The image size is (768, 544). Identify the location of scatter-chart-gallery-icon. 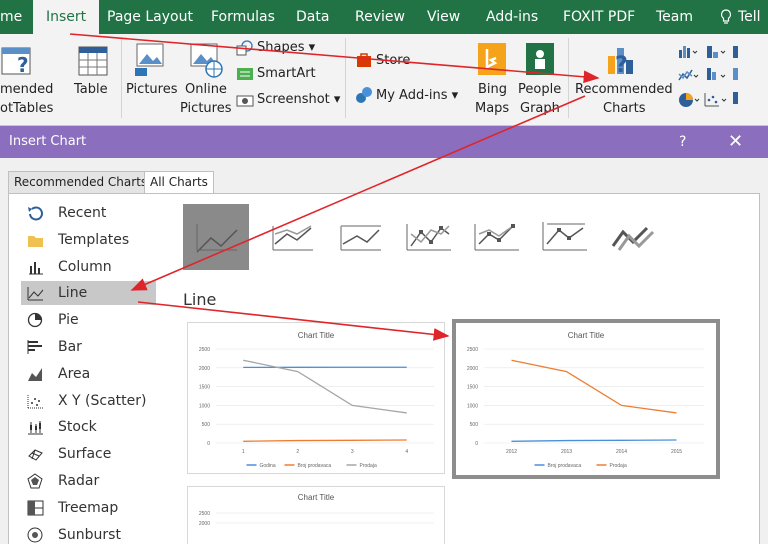
(715, 100).